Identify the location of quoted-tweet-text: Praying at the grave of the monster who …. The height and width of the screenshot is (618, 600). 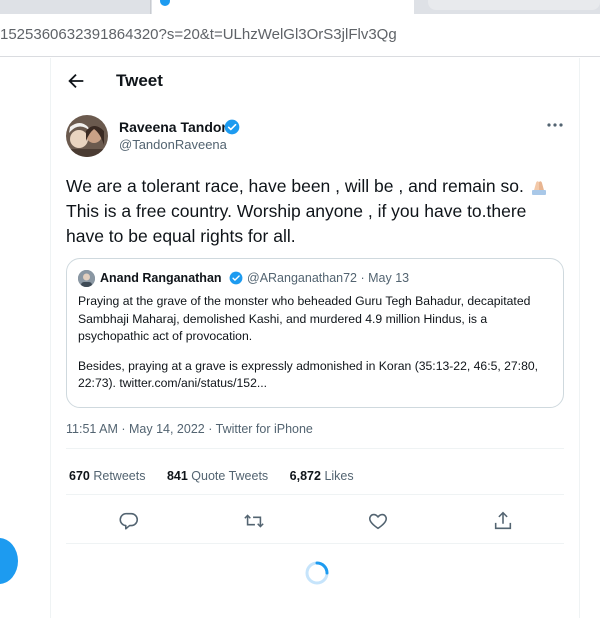
(317, 349).